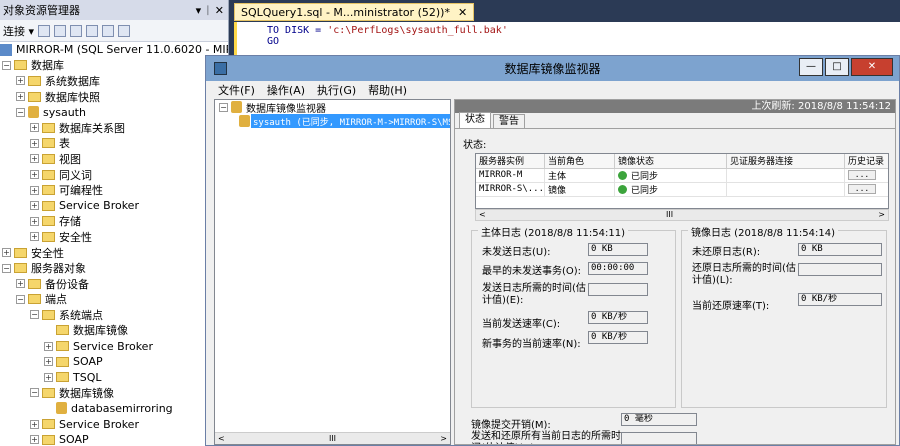 This screenshot has height=446, width=900. What do you see at coordinates (114, 222) in the screenshot?
I see `tree-node: + 存储` at bounding box center [114, 222].